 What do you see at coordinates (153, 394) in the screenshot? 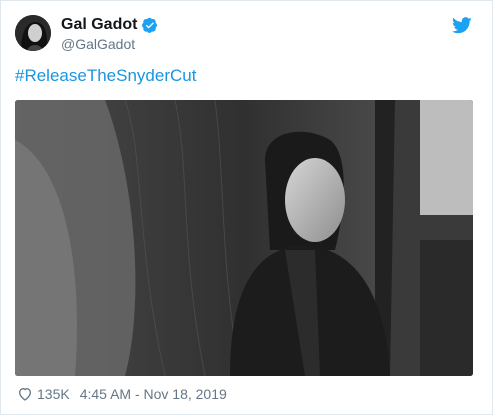
I see `timestamp: 4:45 AM - Nov 18, 2019` at bounding box center [153, 394].